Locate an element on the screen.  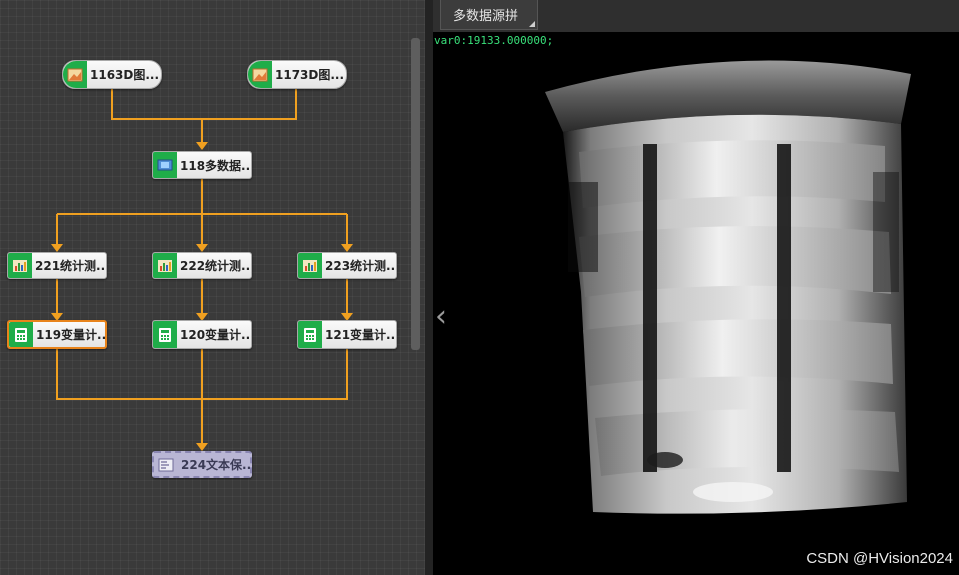
variable-readout: var0:19133.000000; is located at coordinates (494, 40).